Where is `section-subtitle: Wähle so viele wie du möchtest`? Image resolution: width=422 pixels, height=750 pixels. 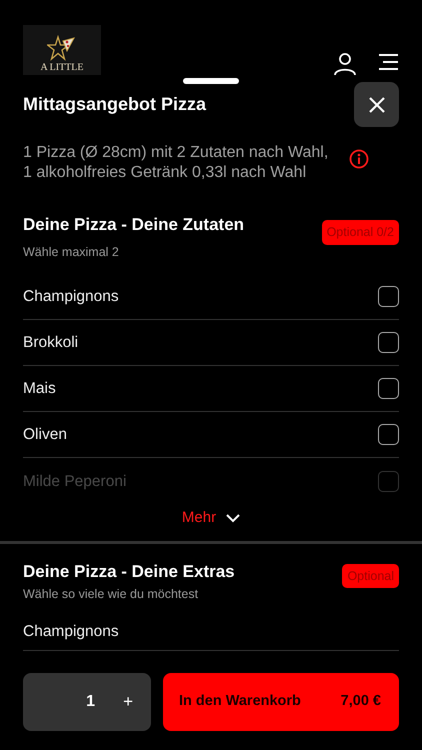
section-subtitle: Wähle so viele wie du möchtest is located at coordinates (111, 595).